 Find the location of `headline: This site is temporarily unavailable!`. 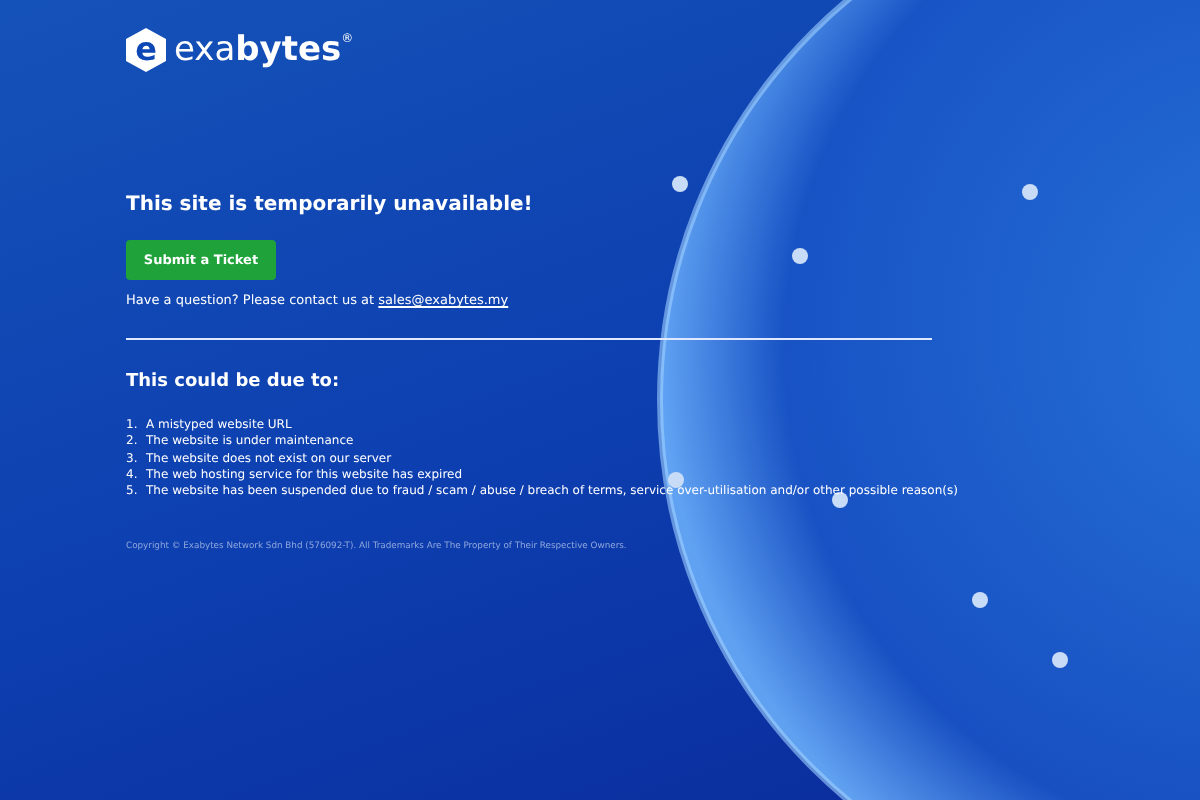

headline: This site is temporarily unavailable! is located at coordinates (330, 205).